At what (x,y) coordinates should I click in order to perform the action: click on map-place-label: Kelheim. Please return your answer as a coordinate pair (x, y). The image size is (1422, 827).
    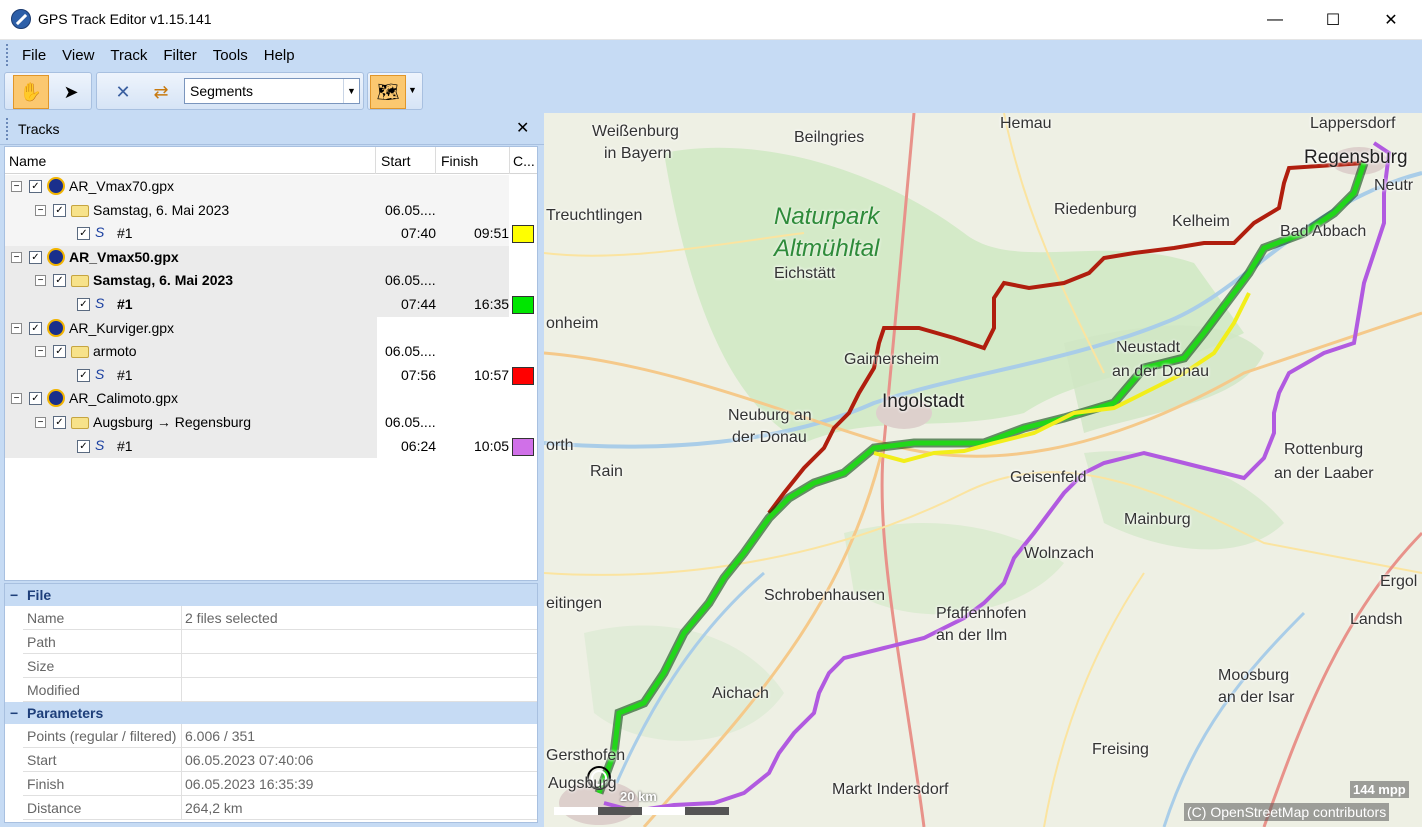
    Looking at the image, I should click on (1201, 221).